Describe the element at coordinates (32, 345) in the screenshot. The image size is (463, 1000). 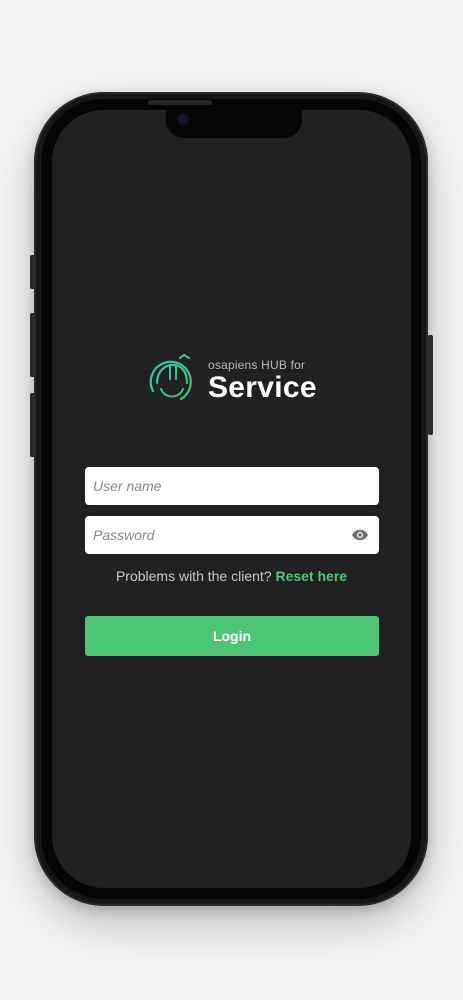
I see `volume-up-button` at that location.